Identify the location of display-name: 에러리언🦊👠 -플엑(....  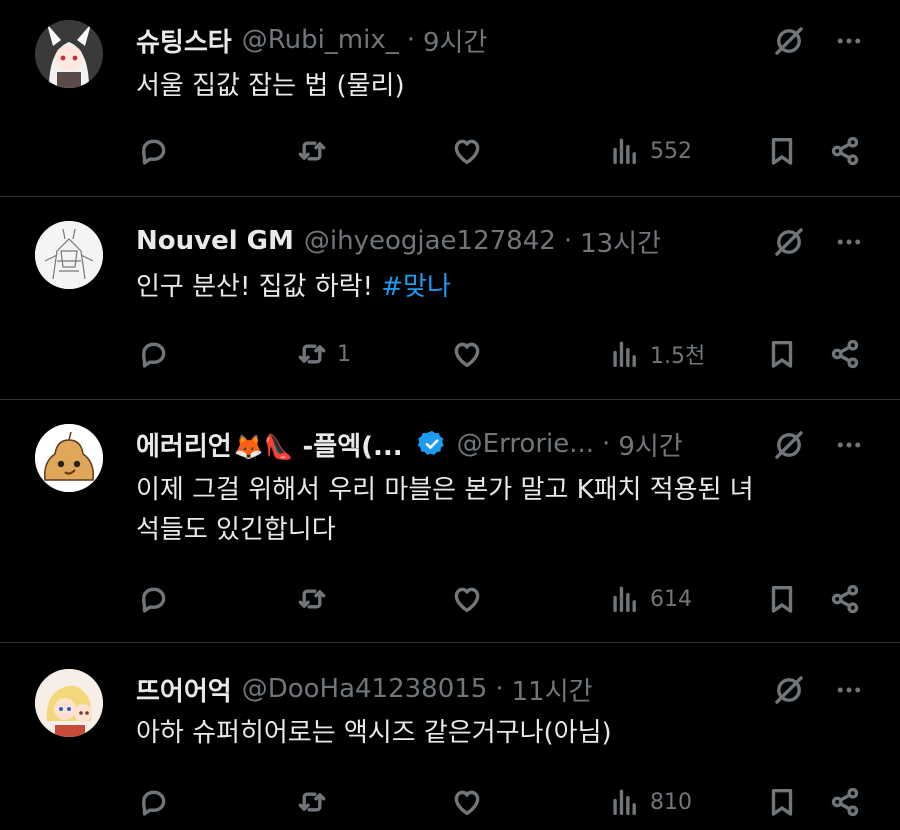
(269, 444).